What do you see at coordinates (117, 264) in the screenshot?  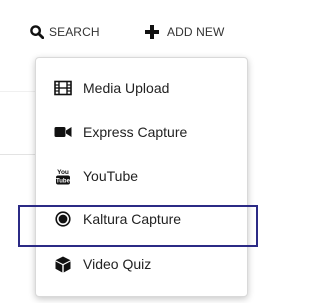 I see `menu-item-label: Video Quiz` at bounding box center [117, 264].